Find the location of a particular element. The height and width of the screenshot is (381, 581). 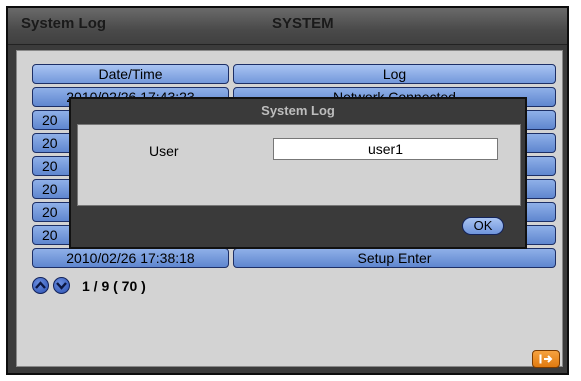

page-up-button is located at coordinates (40, 285).